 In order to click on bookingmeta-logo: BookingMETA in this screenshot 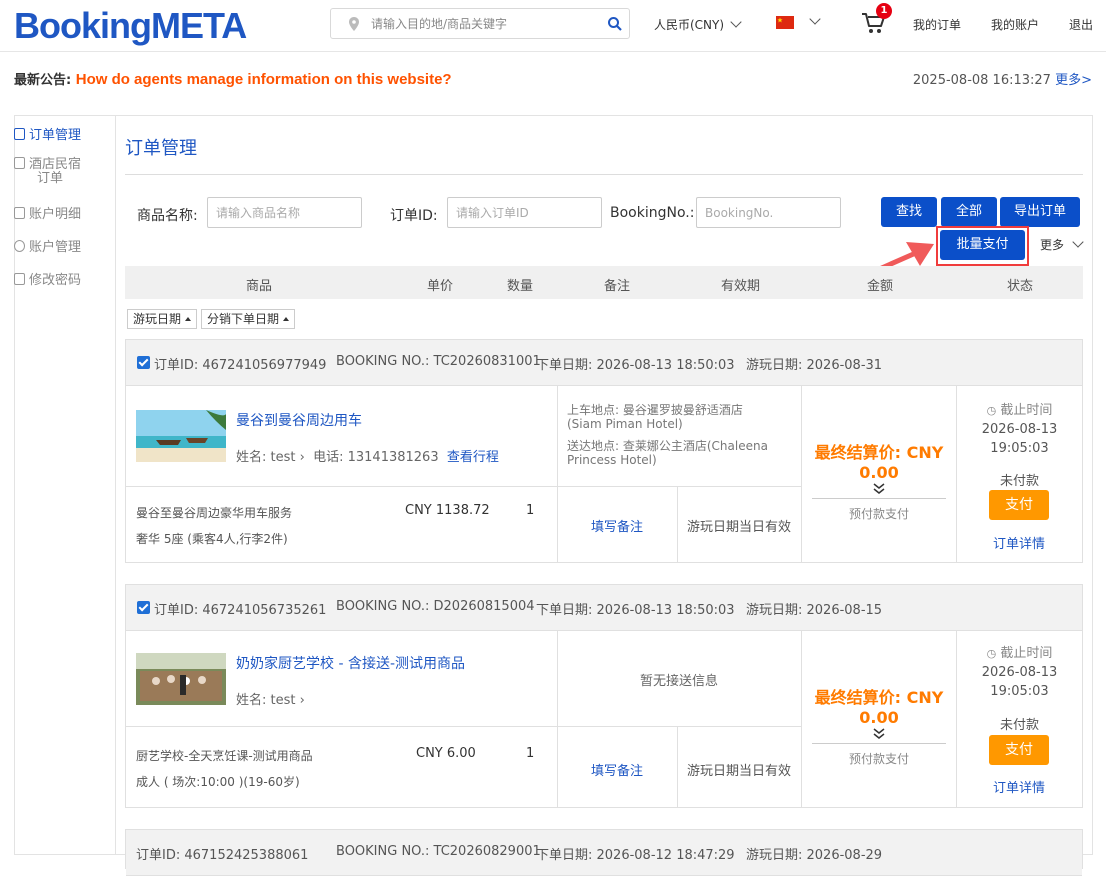, I will do `click(130, 25)`.